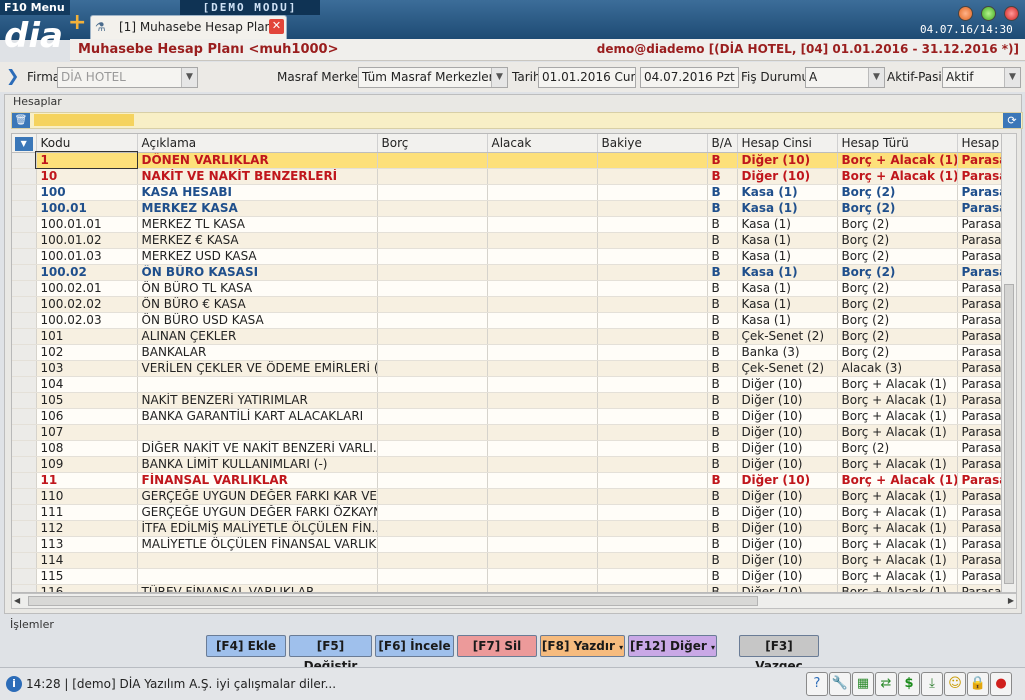 The width and height of the screenshot is (1025, 700). I want to click on close-window-icon, so click(1011, 13).